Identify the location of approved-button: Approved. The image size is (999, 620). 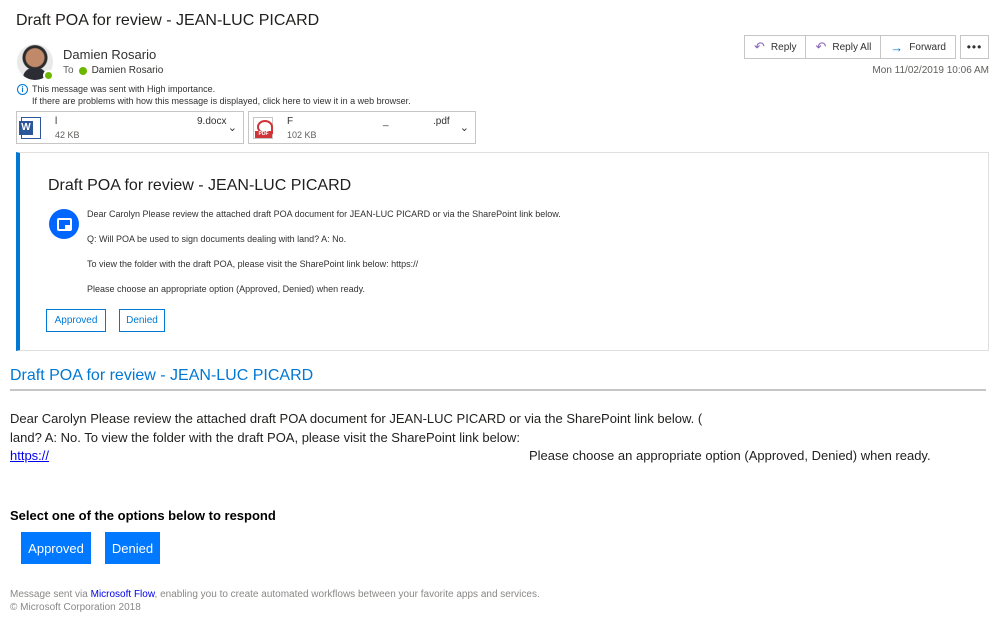
(56, 548).